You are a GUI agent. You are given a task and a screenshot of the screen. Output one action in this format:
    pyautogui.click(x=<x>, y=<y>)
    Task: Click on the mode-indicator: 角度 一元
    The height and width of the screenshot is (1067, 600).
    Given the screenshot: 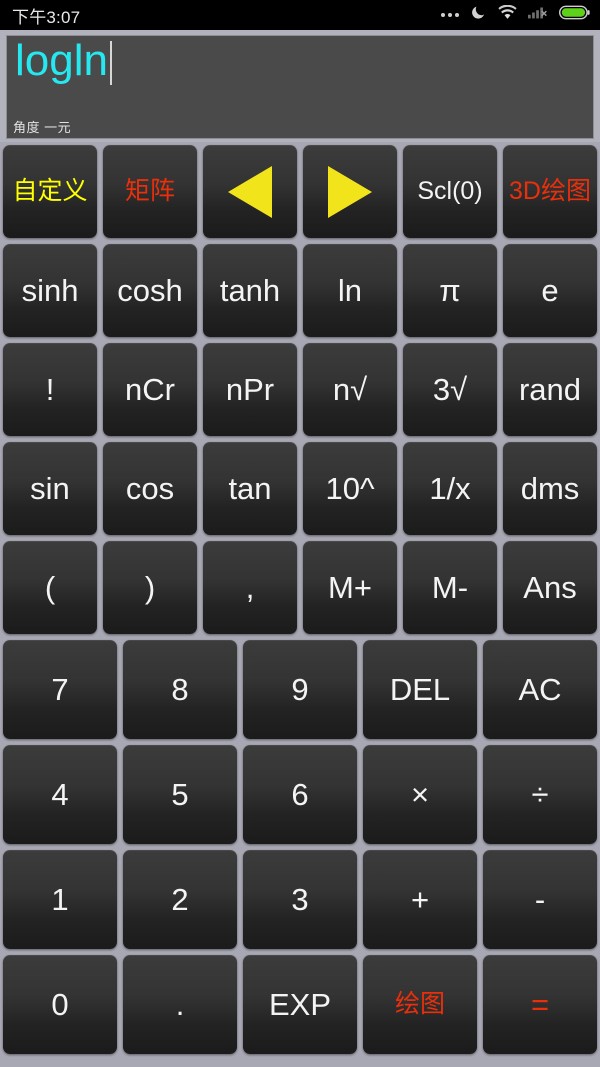 What is the action you would take?
    pyautogui.click(x=42, y=127)
    